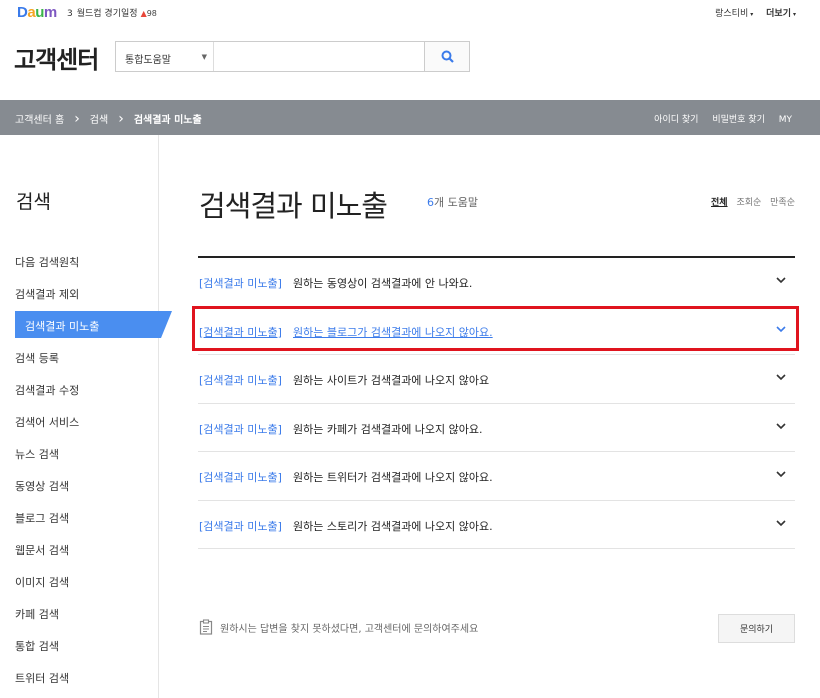 Image resolution: width=820 pixels, height=698 pixels. I want to click on sidebar-item-label: 검색결과 미노출, so click(62, 326).